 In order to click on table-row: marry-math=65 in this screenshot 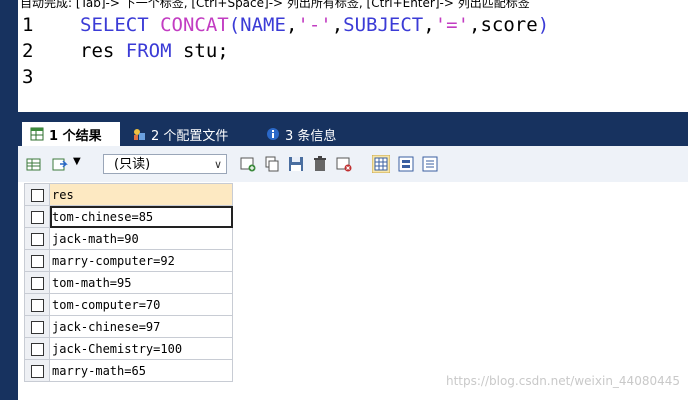, I will do `click(128, 370)`.